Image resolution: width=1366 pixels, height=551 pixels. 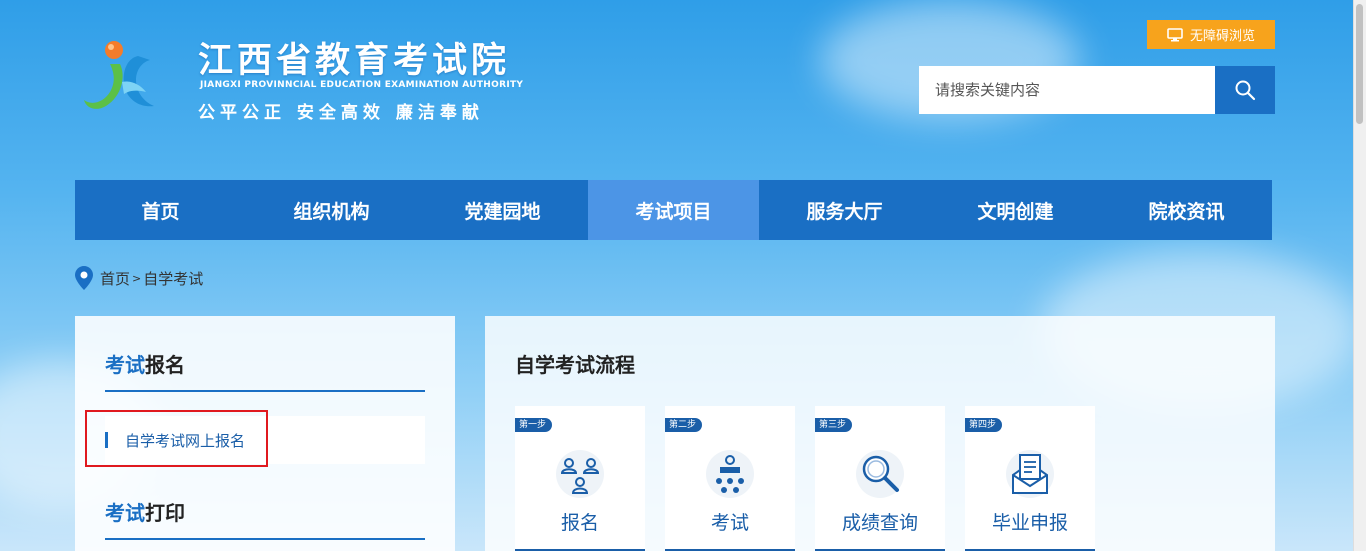 What do you see at coordinates (1015, 210) in the screenshot?
I see `nav-item-civilization: 文明创建` at bounding box center [1015, 210].